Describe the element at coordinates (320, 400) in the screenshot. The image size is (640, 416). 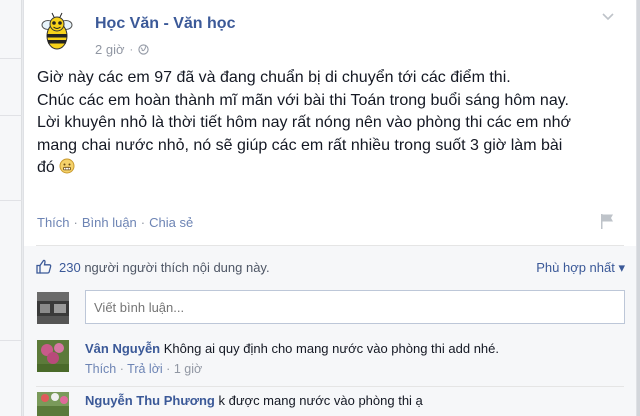
I see `comment-text: k được mang nước vào phòng thi ạ` at that location.